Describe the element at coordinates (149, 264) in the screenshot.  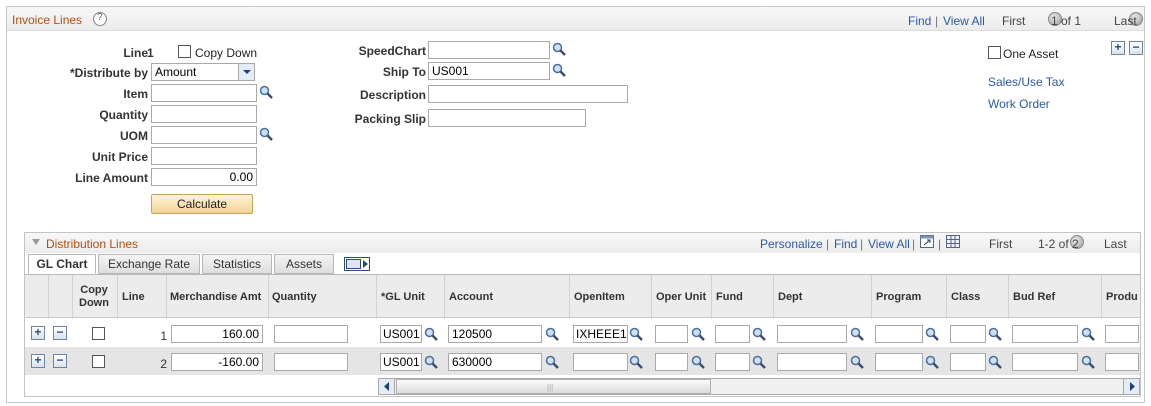
I see `tab-exchange-rate: Exchange Rate` at that location.